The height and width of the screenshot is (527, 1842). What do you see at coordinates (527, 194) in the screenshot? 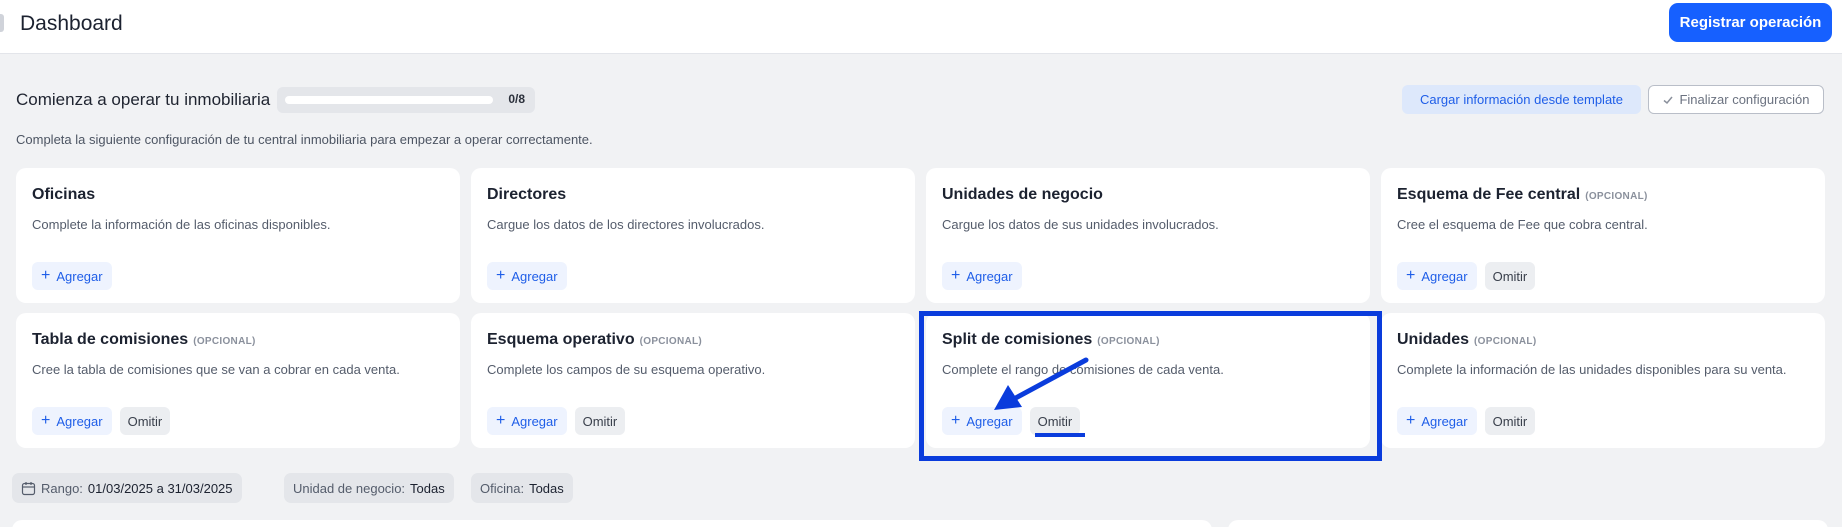
I see `card-title: Directores` at bounding box center [527, 194].